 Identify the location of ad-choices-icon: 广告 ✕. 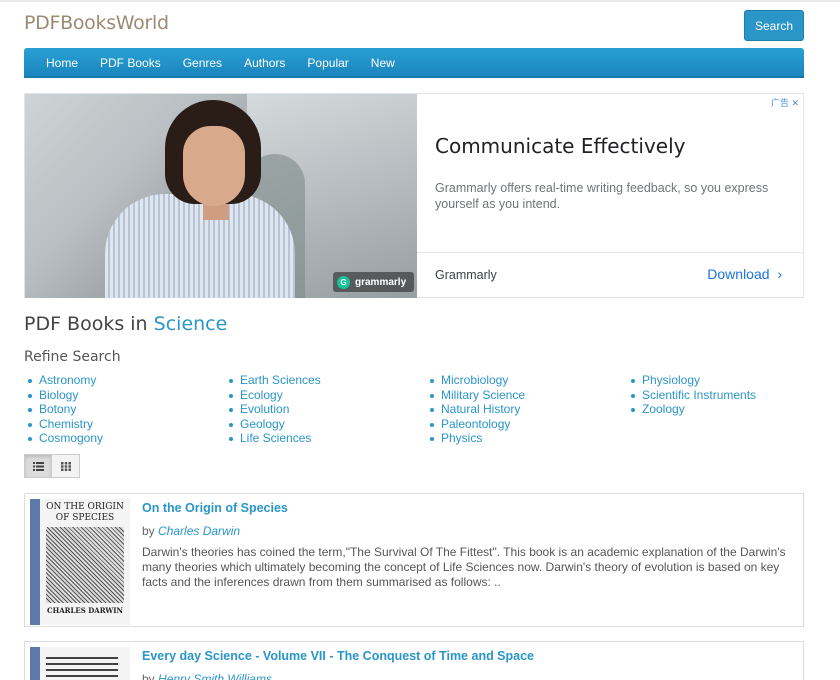
(785, 102).